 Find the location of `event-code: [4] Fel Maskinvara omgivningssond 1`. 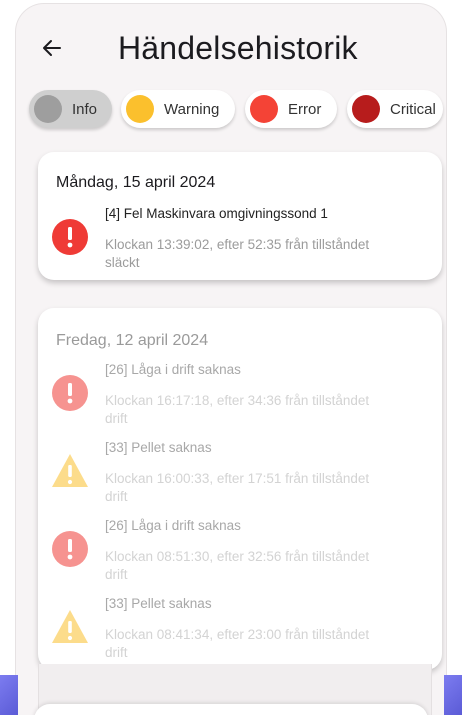

event-code: [4] Fel Maskinvara omgivningssond 1 is located at coordinates (216, 213).